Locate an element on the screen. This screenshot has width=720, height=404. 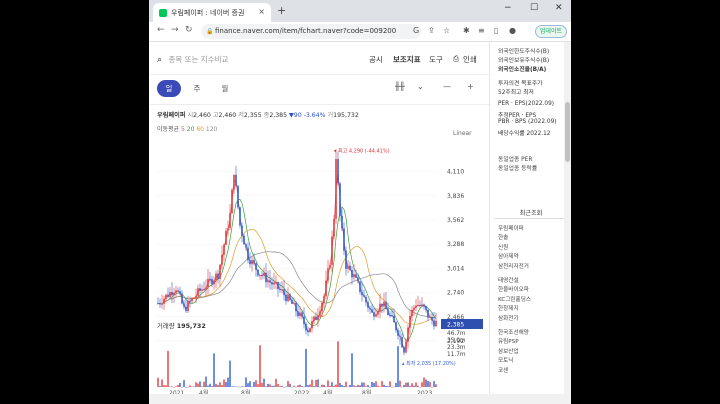
compare-search: ⌕ 종목 또는 지수비교 is located at coordinates (192, 59).